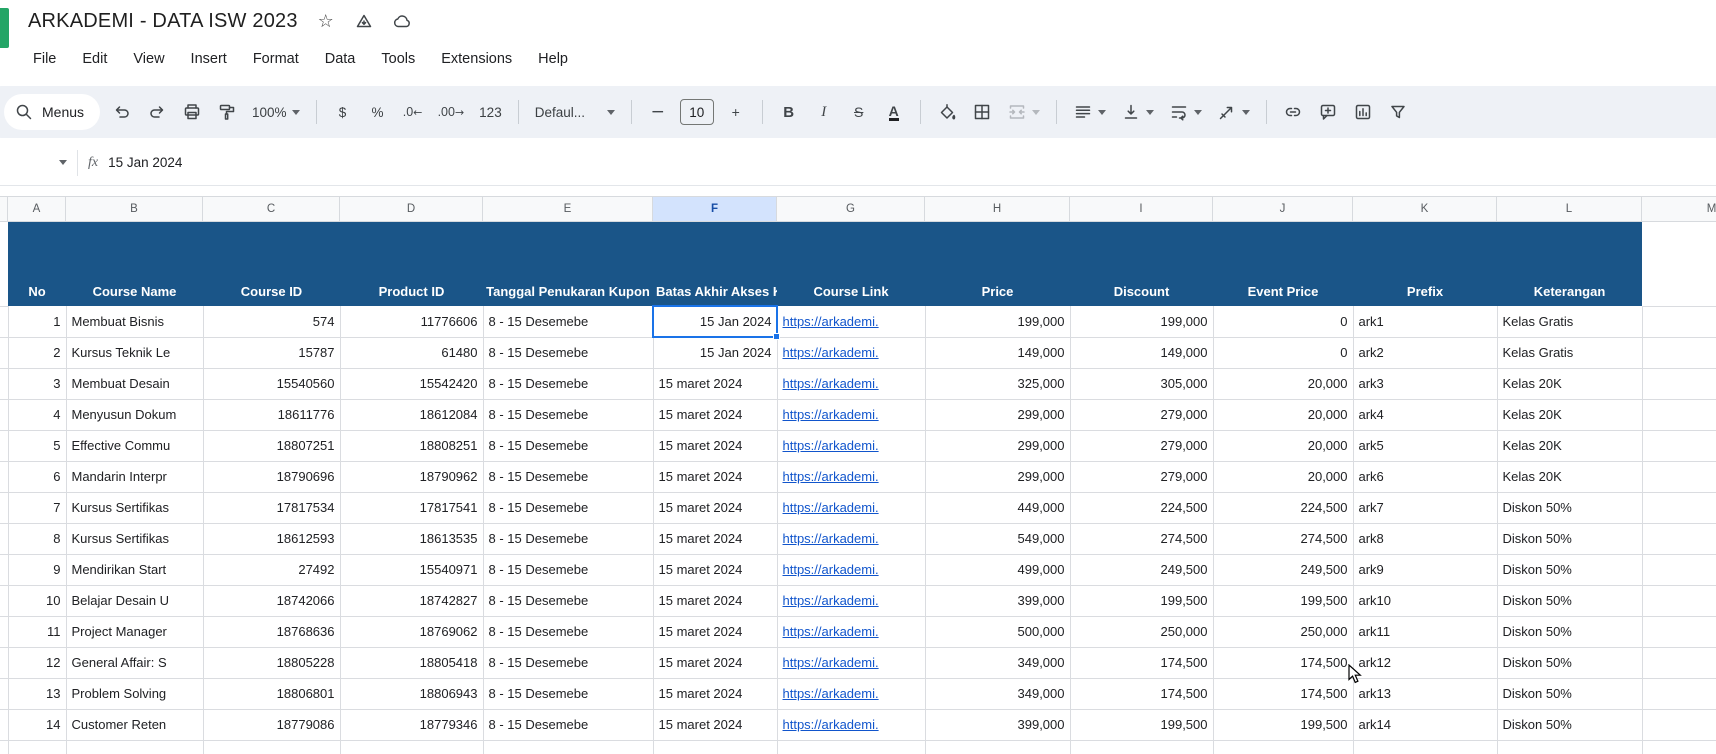 Image resolution: width=1716 pixels, height=754 pixels. Describe the element at coordinates (696, 112) in the screenshot. I see `font-size-input: 10` at that location.